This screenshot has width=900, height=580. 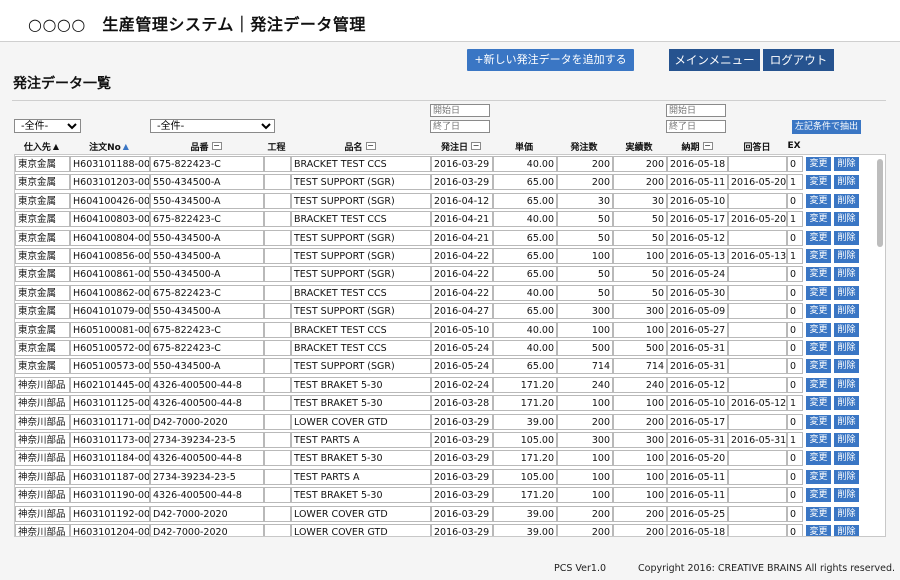 I want to click on cell-part-no: 4326-400500-44-8, so click(x=207, y=403).